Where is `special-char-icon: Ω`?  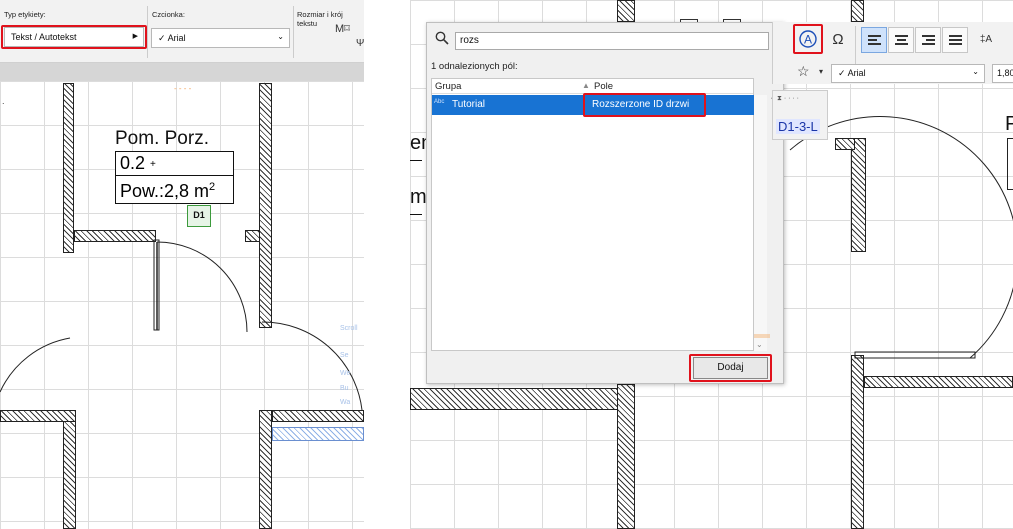
special-char-icon: Ω is located at coordinates (838, 39).